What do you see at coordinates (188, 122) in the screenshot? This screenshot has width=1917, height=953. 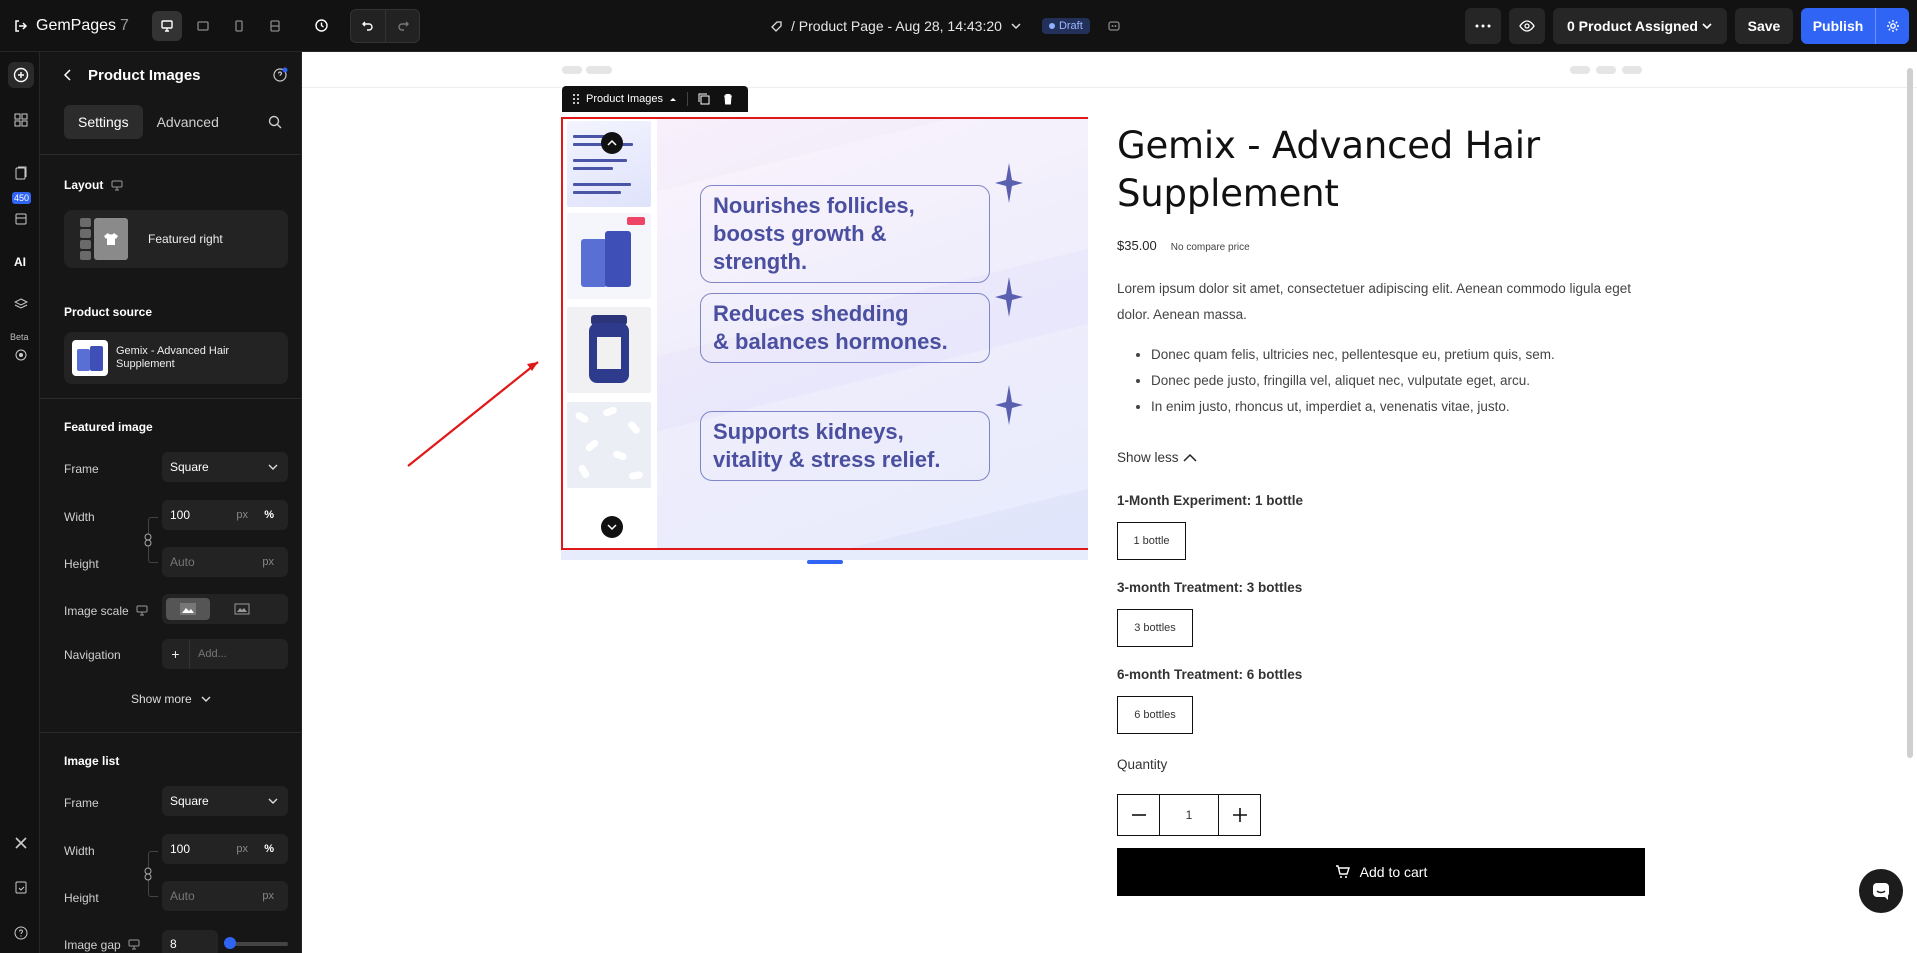 I see `tab-advanced: Advanced` at bounding box center [188, 122].